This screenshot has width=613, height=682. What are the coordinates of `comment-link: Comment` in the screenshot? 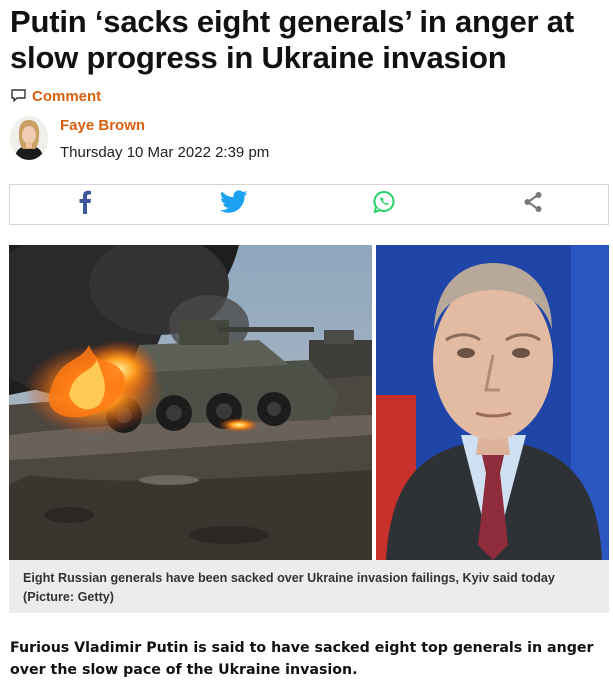 It's located at (55, 96).